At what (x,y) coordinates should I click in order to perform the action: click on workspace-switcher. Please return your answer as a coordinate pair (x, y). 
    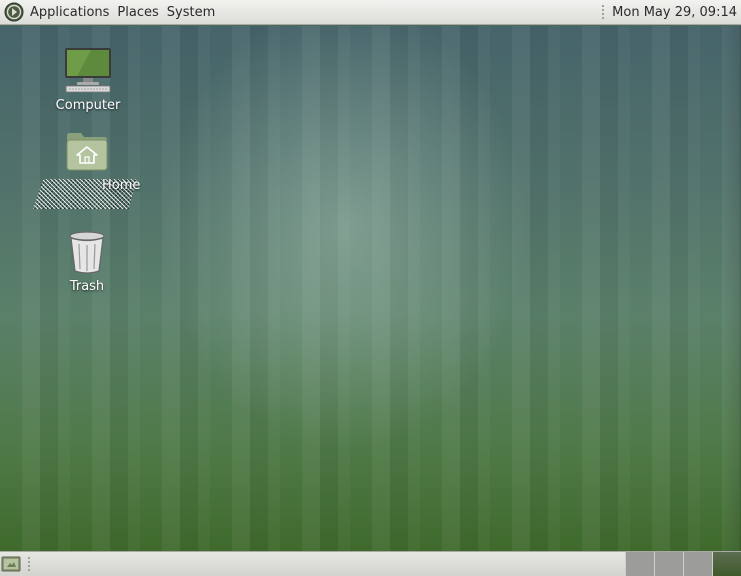
    Looking at the image, I should click on (683, 564).